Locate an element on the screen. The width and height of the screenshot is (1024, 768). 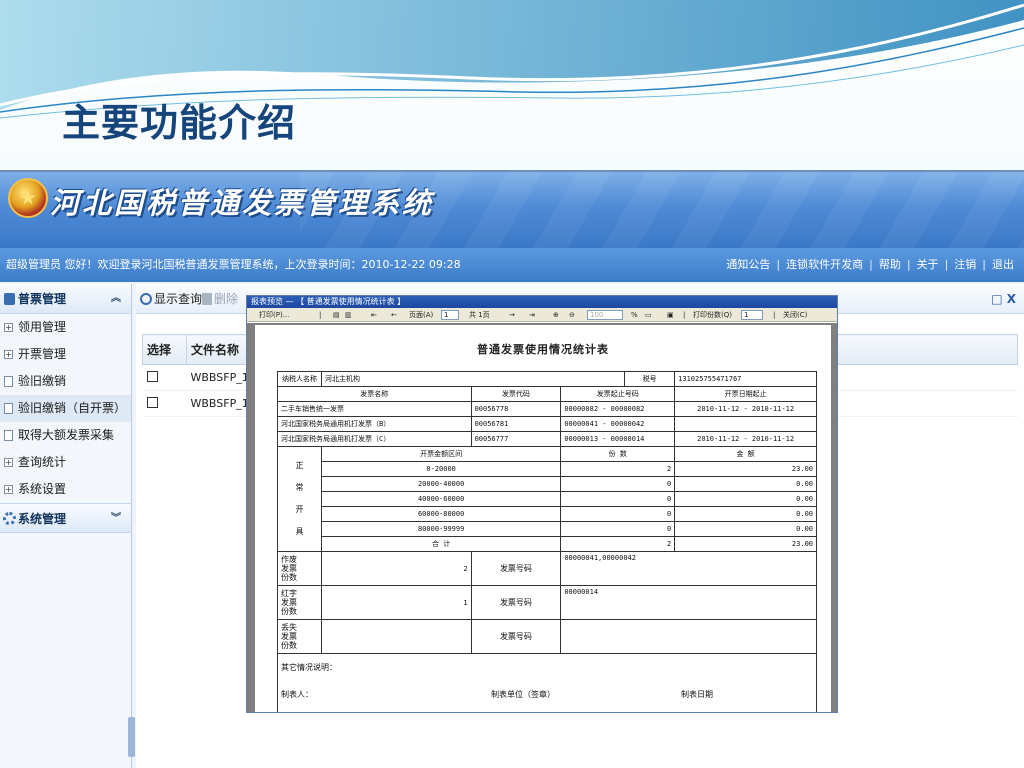
taxno-label: 税号 is located at coordinates (650, 379).